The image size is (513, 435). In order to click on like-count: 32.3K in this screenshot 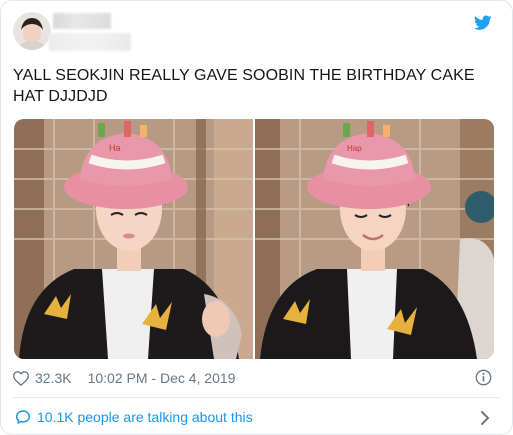, I will do `click(53, 378)`.